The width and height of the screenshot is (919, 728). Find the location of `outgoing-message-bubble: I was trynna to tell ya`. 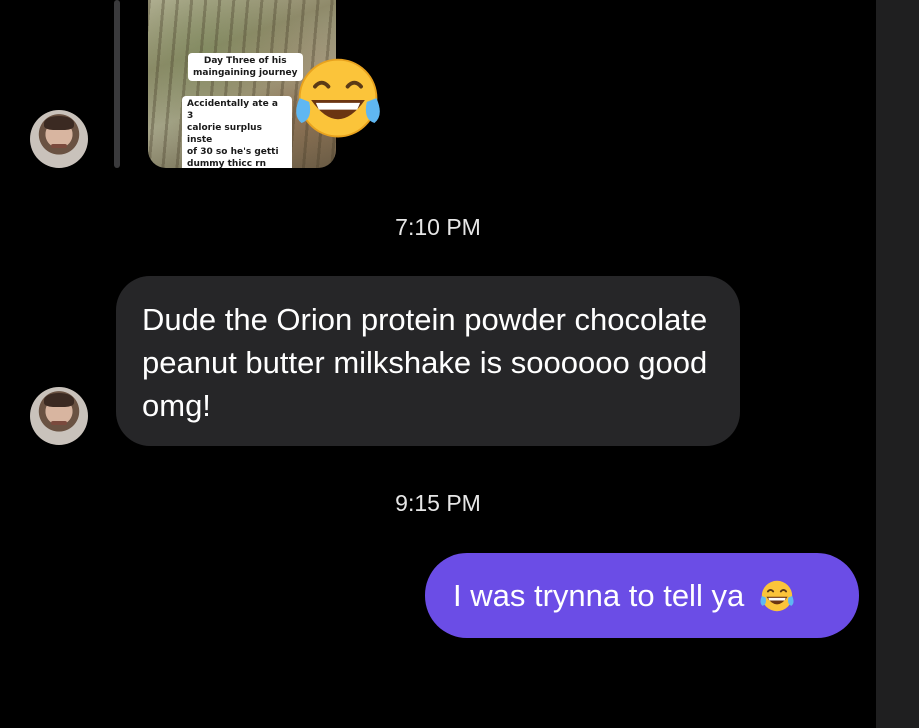

outgoing-message-bubble: I was trynna to tell ya is located at coordinates (642, 595).